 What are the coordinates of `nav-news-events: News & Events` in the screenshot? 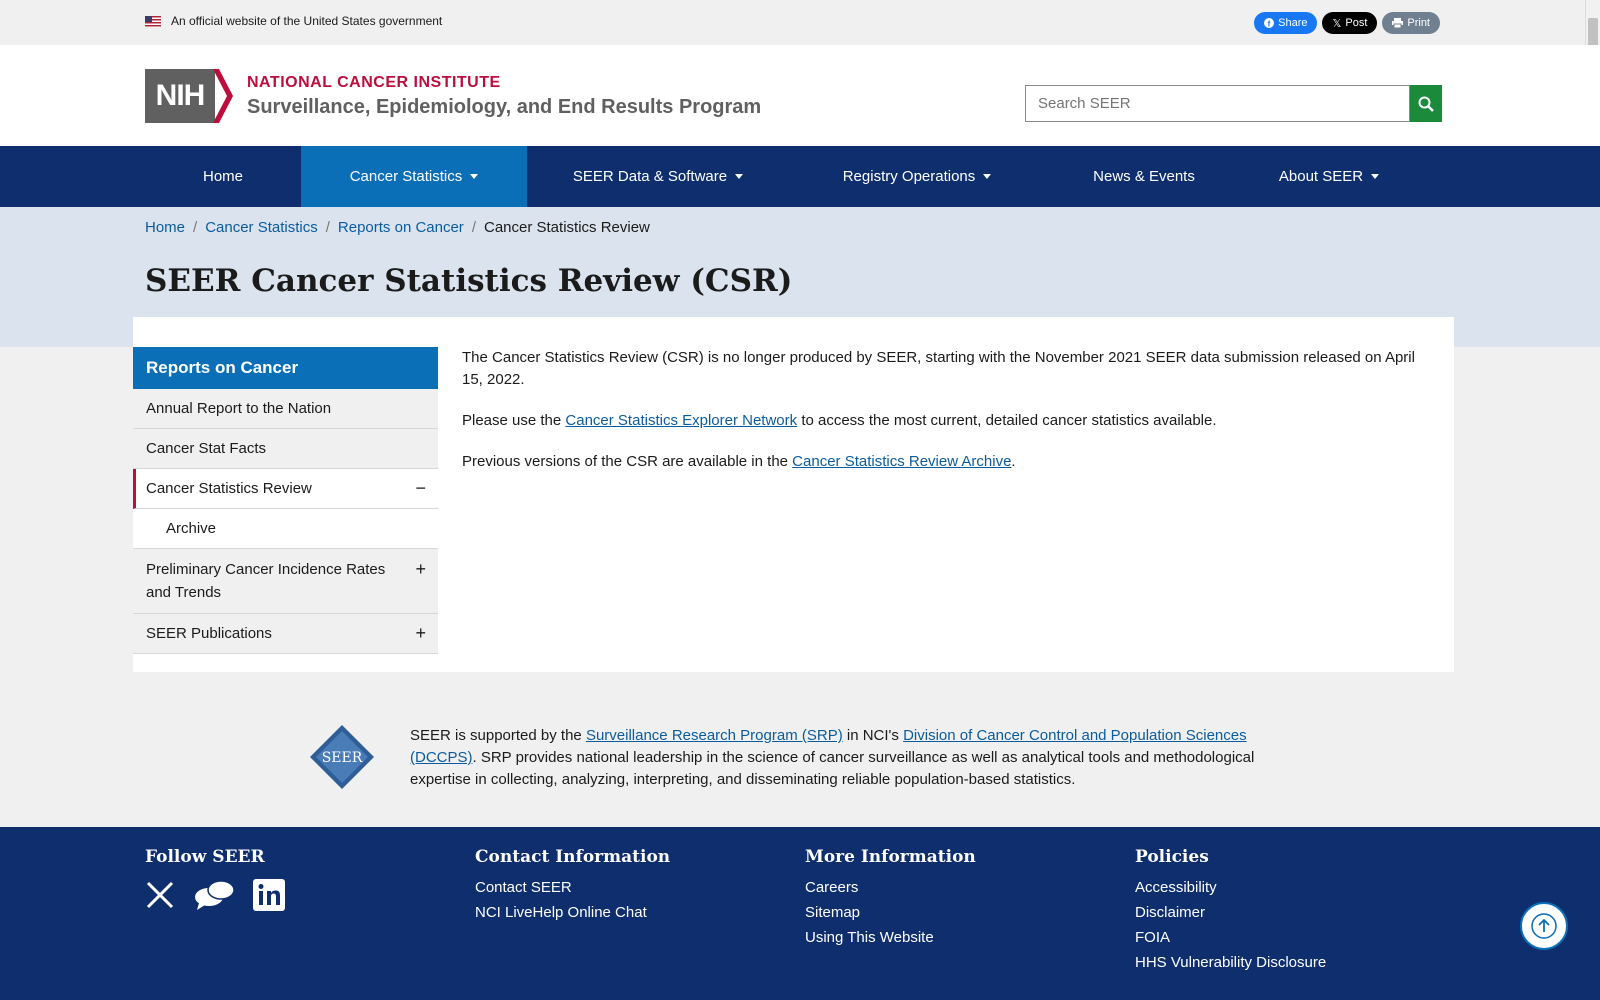 It's located at (1144, 176).